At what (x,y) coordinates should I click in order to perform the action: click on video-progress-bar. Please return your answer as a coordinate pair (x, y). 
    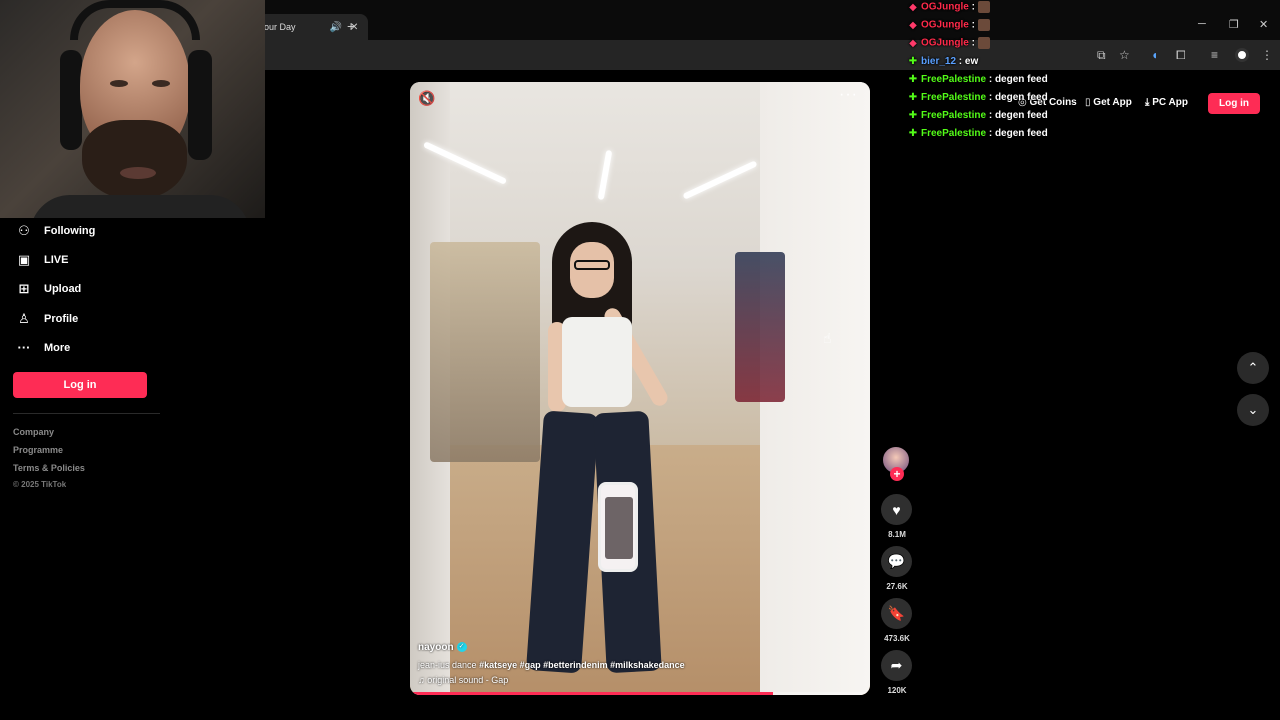
    Looking at the image, I should click on (640, 693).